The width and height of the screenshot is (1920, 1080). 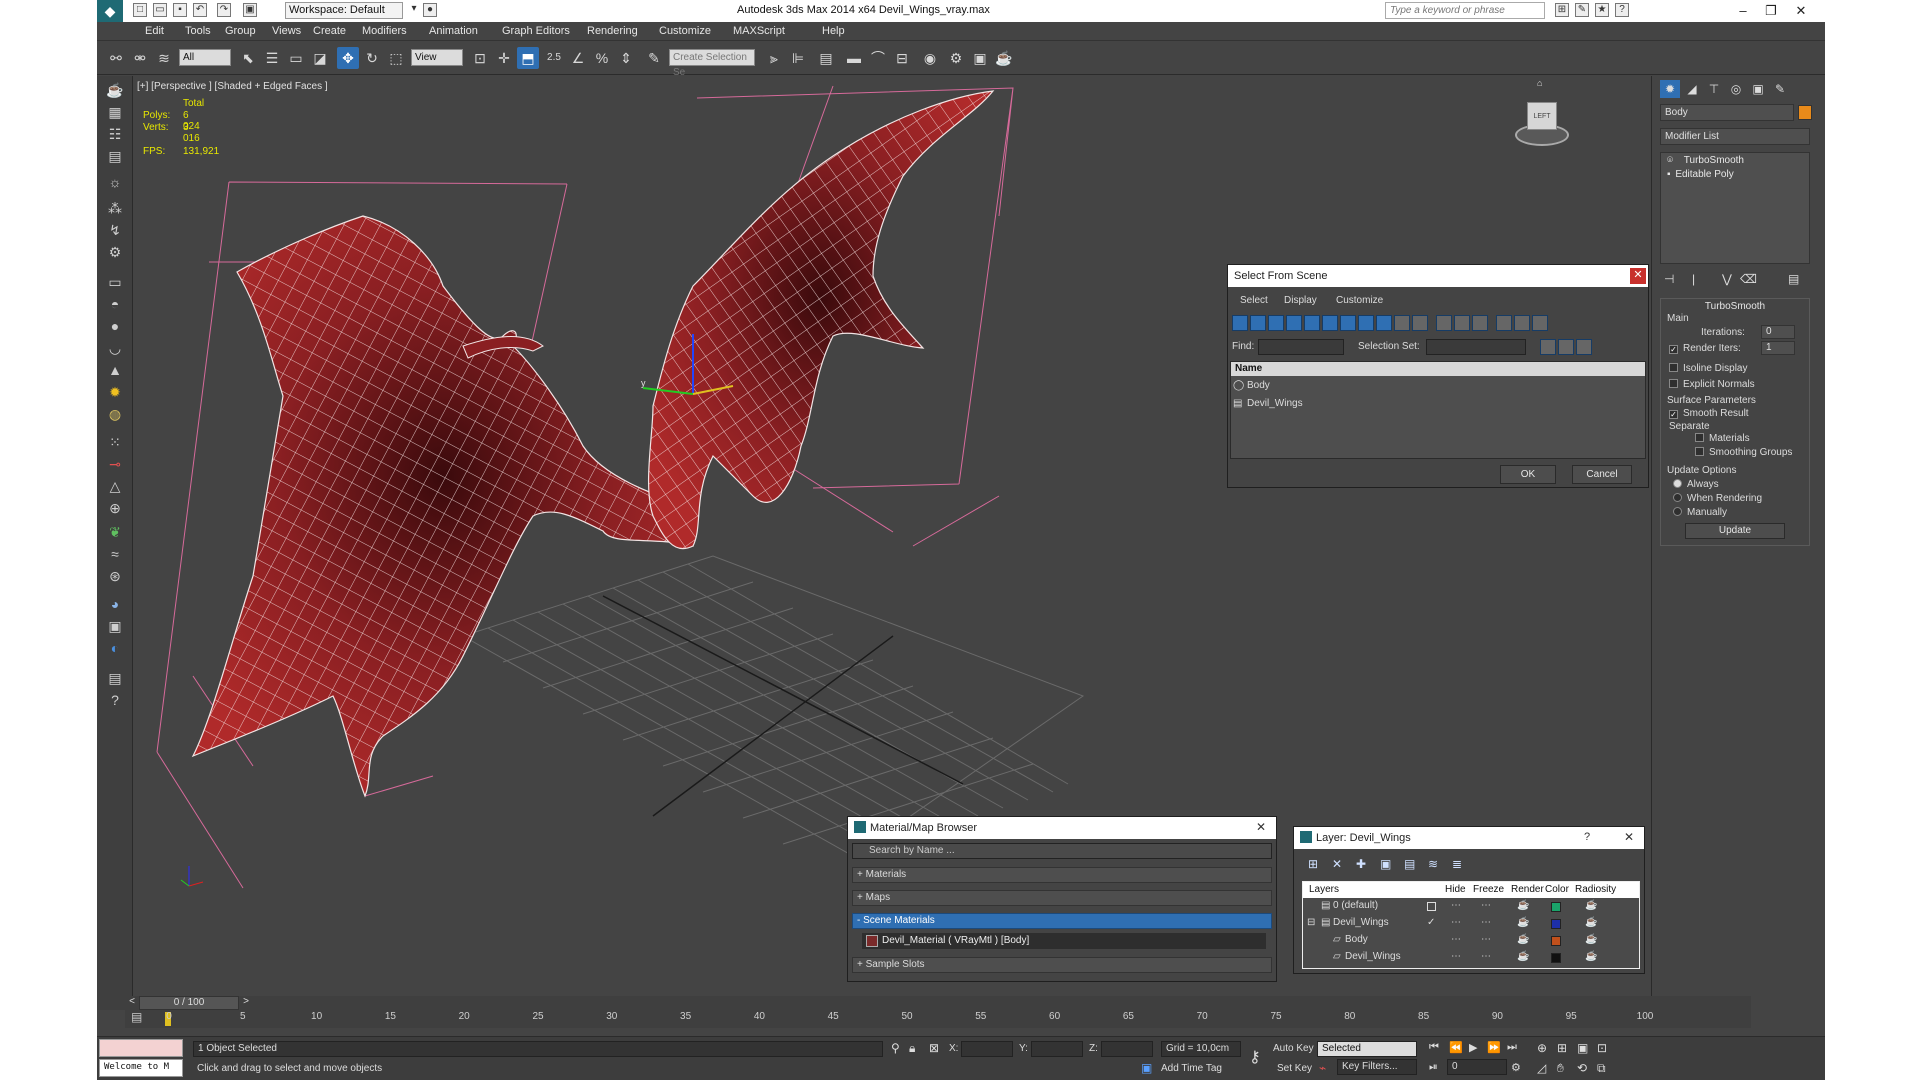 What do you see at coordinates (1255, 1057) in the screenshot?
I see `key-icon: ⚷` at bounding box center [1255, 1057].